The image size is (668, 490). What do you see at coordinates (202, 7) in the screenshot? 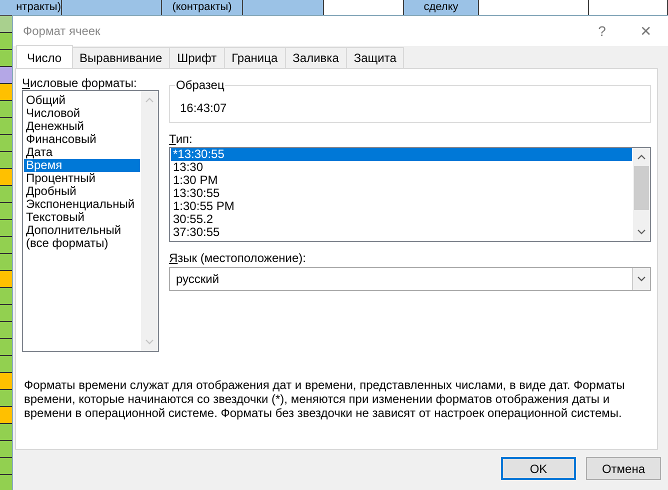
I see `spreadsheet-cell: (контракты)` at bounding box center [202, 7].